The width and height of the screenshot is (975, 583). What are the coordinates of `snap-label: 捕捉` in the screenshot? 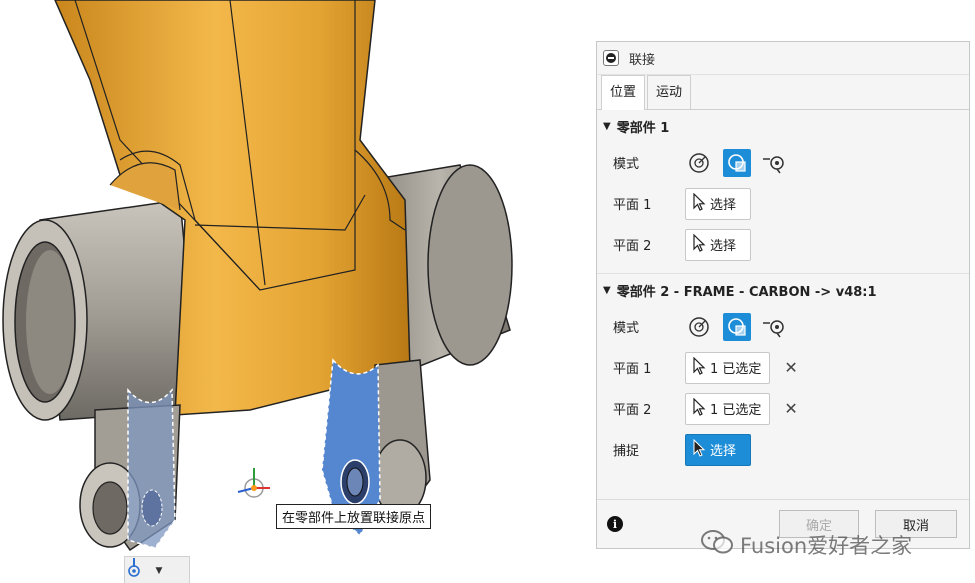 It's located at (626, 451).